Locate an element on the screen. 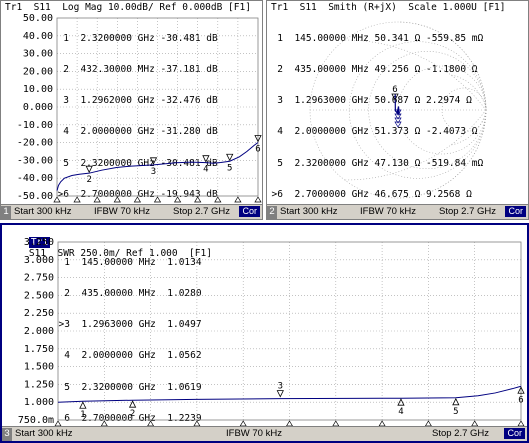 The height and width of the screenshot is (443, 529). y-tick-label: 30.00 is located at coordinates (38, 54).